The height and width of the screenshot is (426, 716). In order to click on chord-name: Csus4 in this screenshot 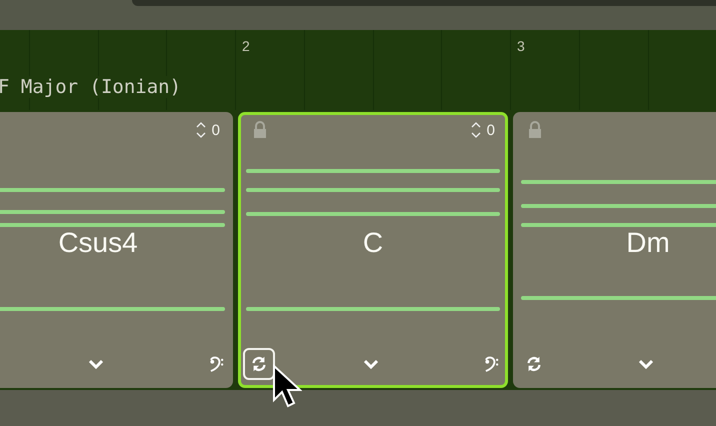, I will do `click(98, 243)`.